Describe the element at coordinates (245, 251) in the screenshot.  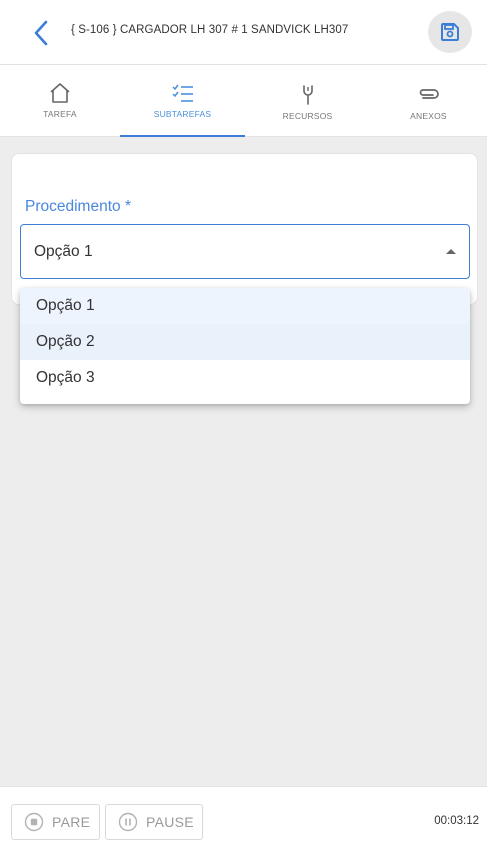
I see `procedure-select: Opção 1` at that location.